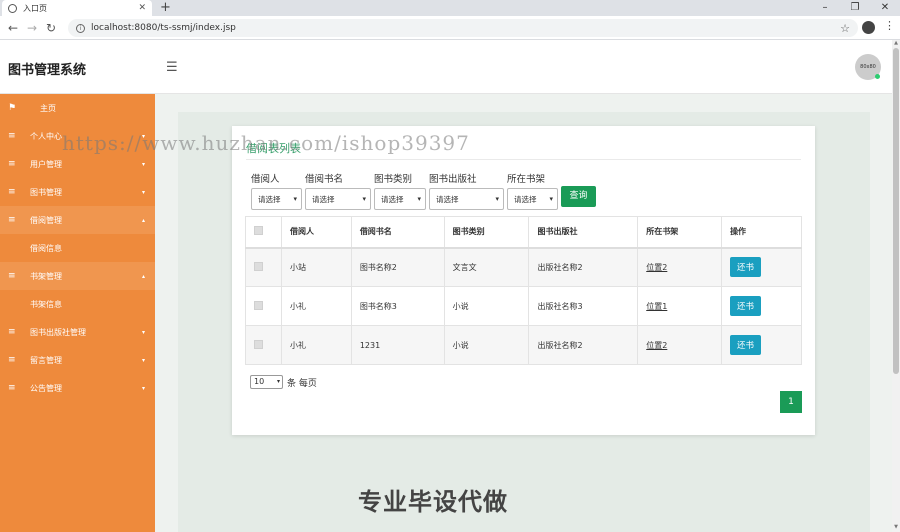  I want to click on publisher-cell: 出版社名称3, so click(583, 306).